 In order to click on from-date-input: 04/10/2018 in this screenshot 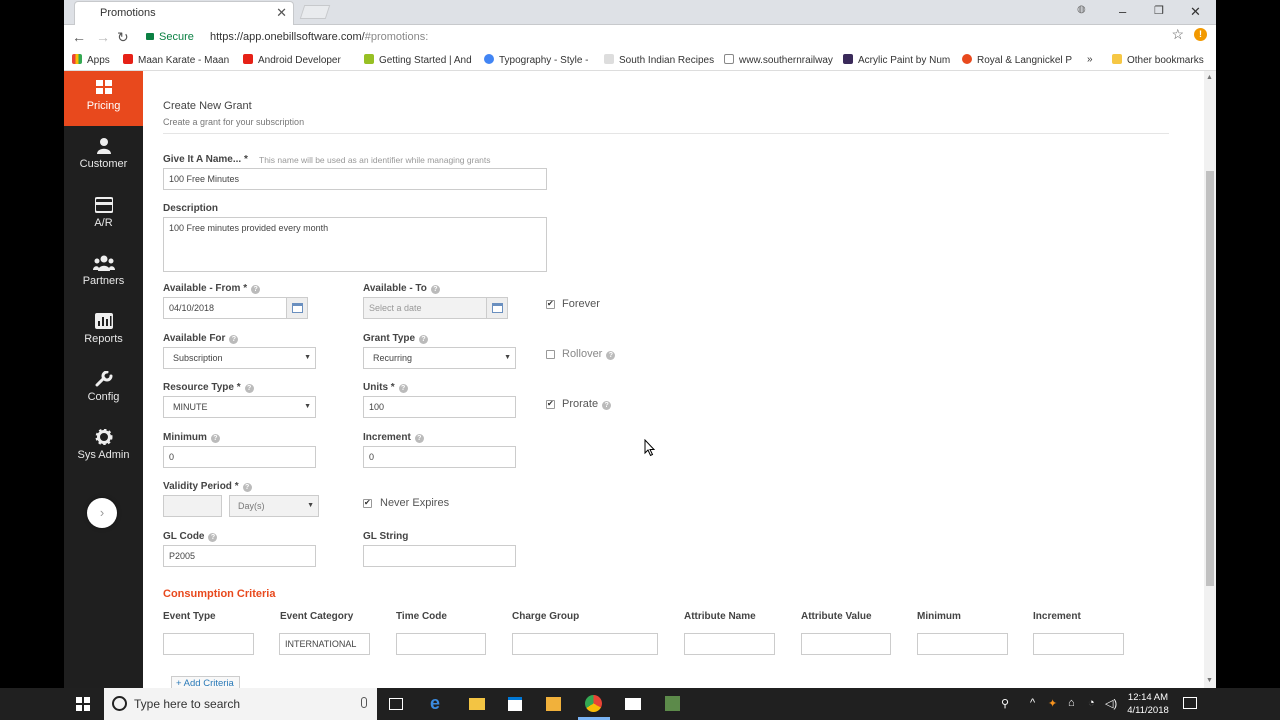, I will do `click(225, 308)`.